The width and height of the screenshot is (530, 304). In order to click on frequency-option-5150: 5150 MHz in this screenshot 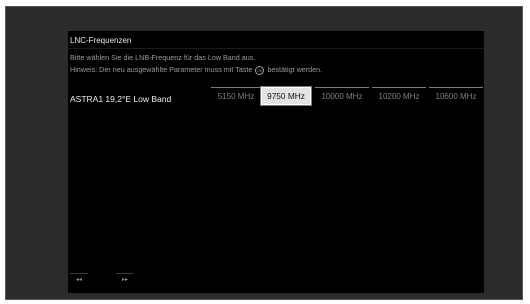, I will do `click(236, 96)`.